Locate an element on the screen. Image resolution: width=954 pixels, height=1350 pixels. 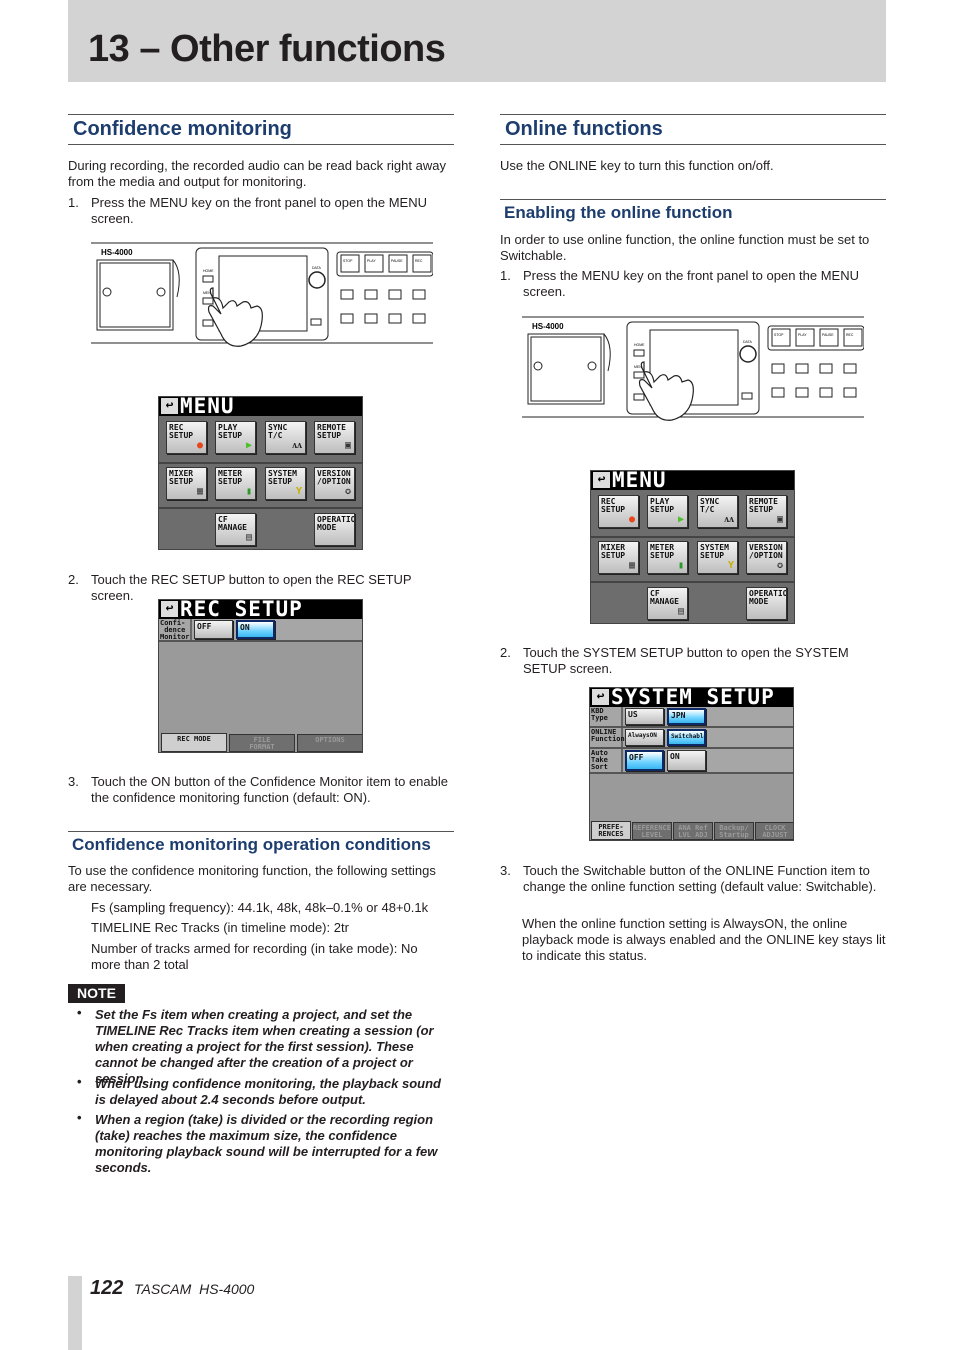
button-label: MIXER SETUP is located at coordinates (181, 477).